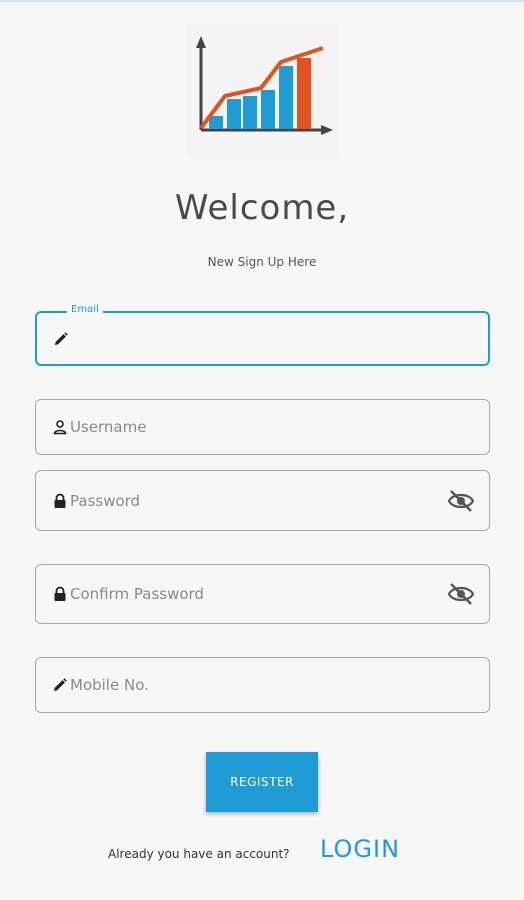 This screenshot has height=900, width=524. I want to click on confirm-password-placeholder: Confirm Password, so click(137, 594).